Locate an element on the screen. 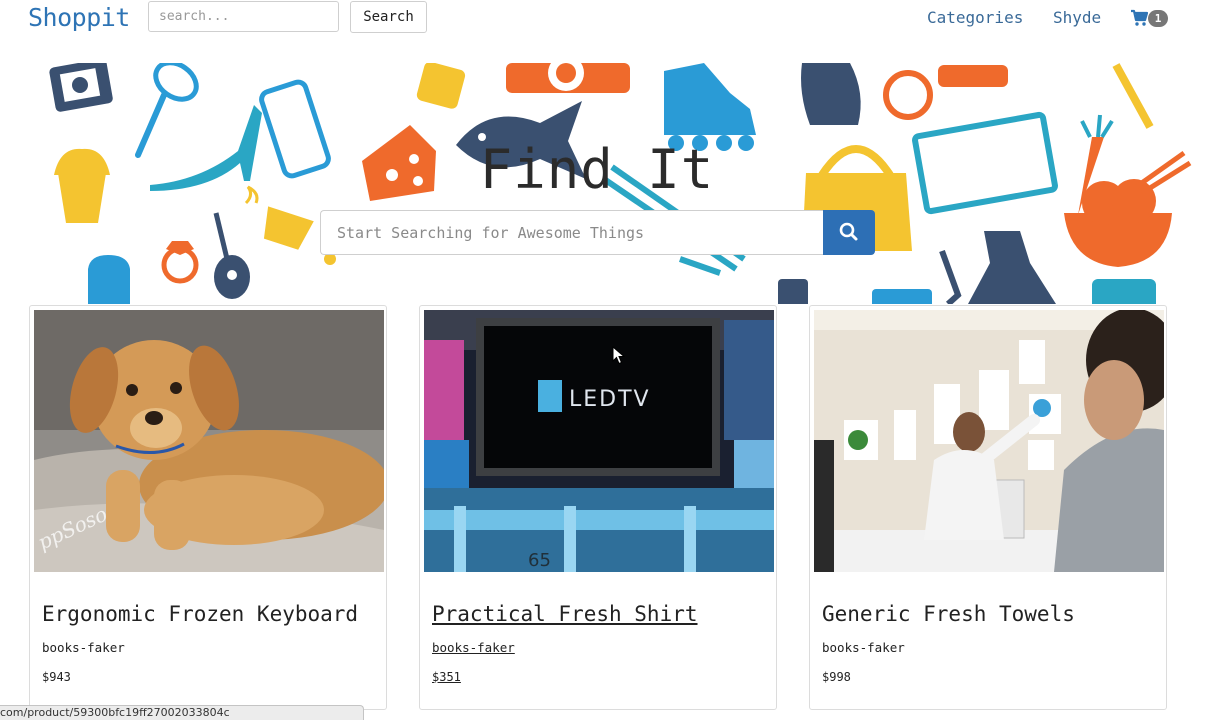 The height and width of the screenshot is (720, 1224). tv-brand-logo: LEDTV is located at coordinates (610, 399).